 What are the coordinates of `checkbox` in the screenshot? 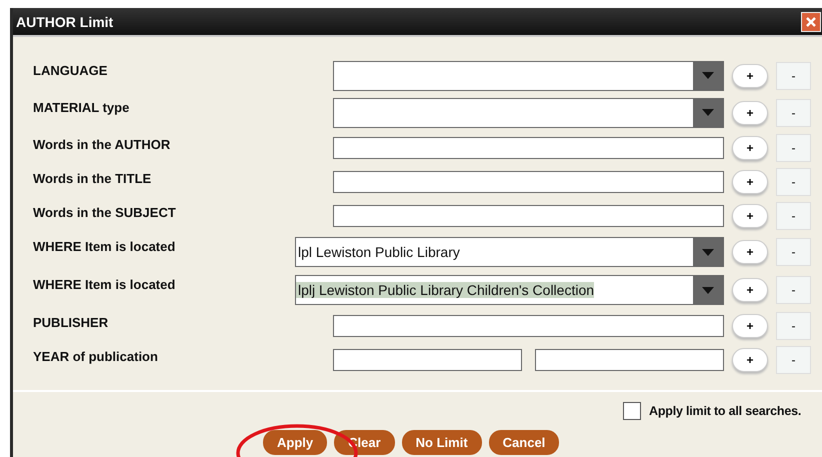 It's located at (632, 411).